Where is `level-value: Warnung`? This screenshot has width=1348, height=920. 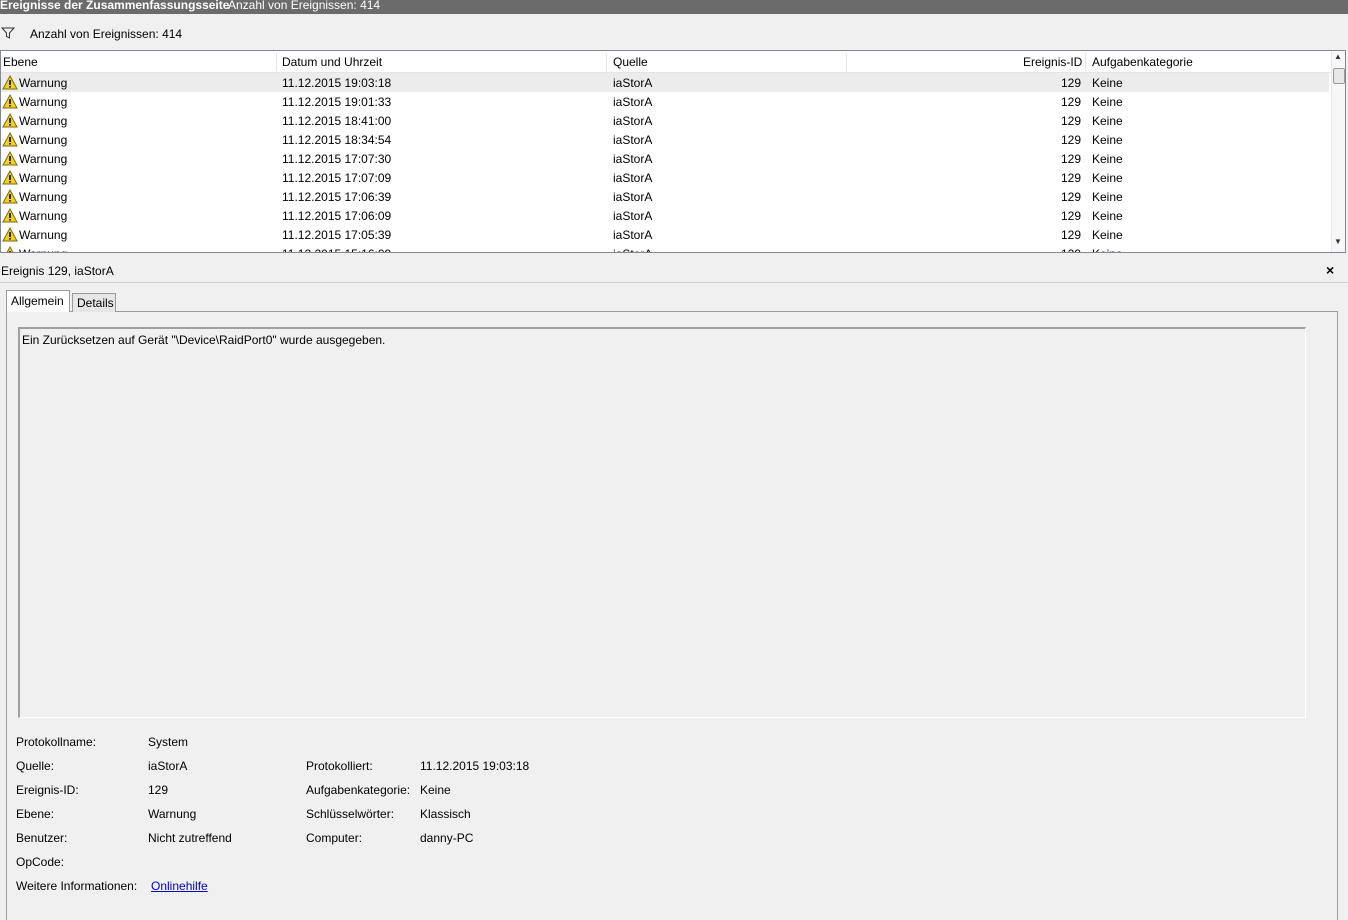 level-value: Warnung is located at coordinates (172, 814).